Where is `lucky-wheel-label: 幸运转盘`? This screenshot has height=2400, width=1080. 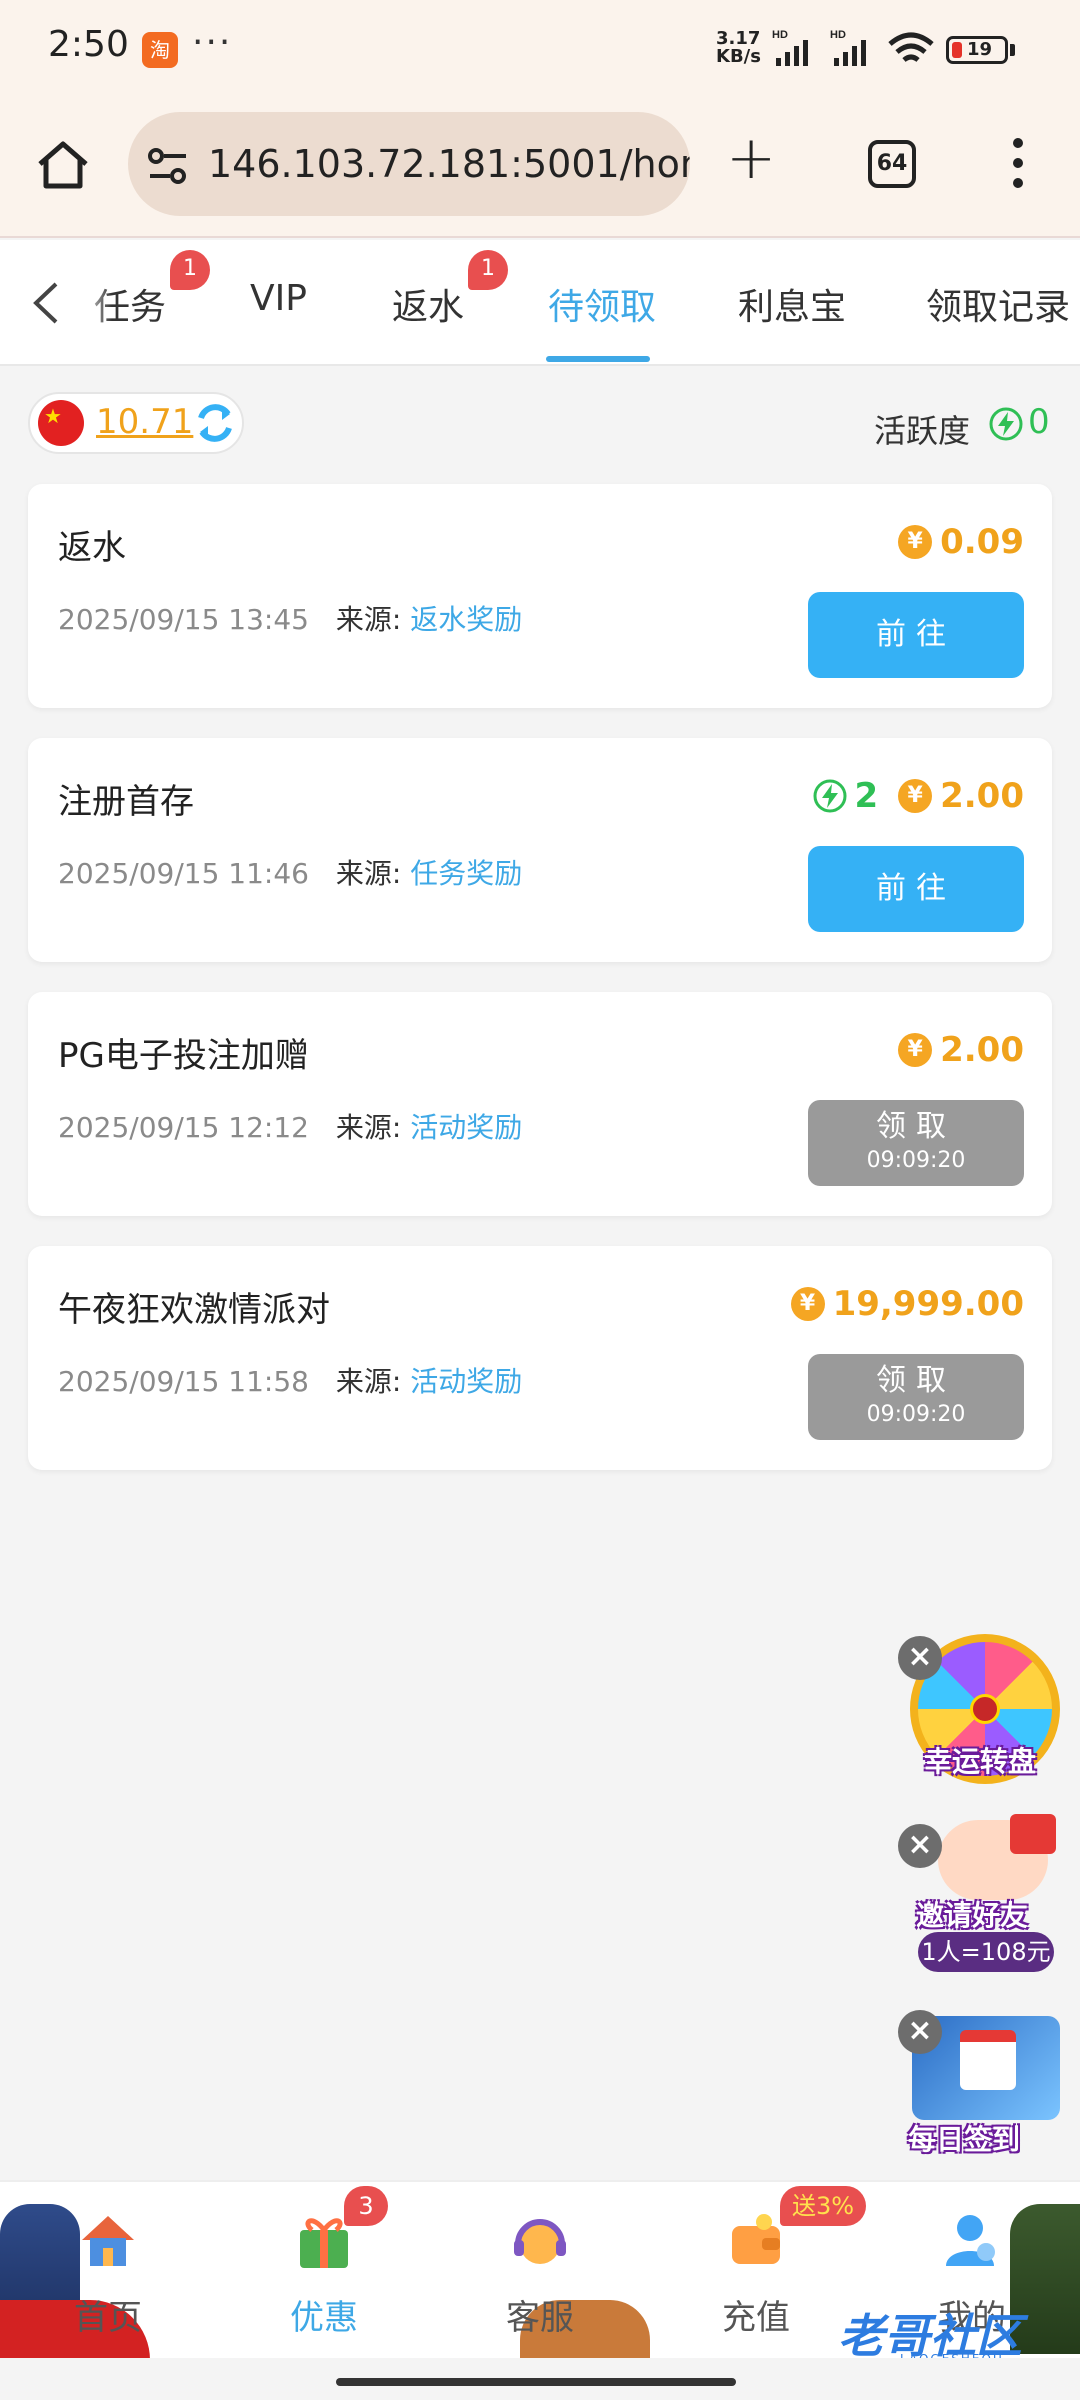 lucky-wheel-label: 幸运转盘 is located at coordinates (980, 1761).